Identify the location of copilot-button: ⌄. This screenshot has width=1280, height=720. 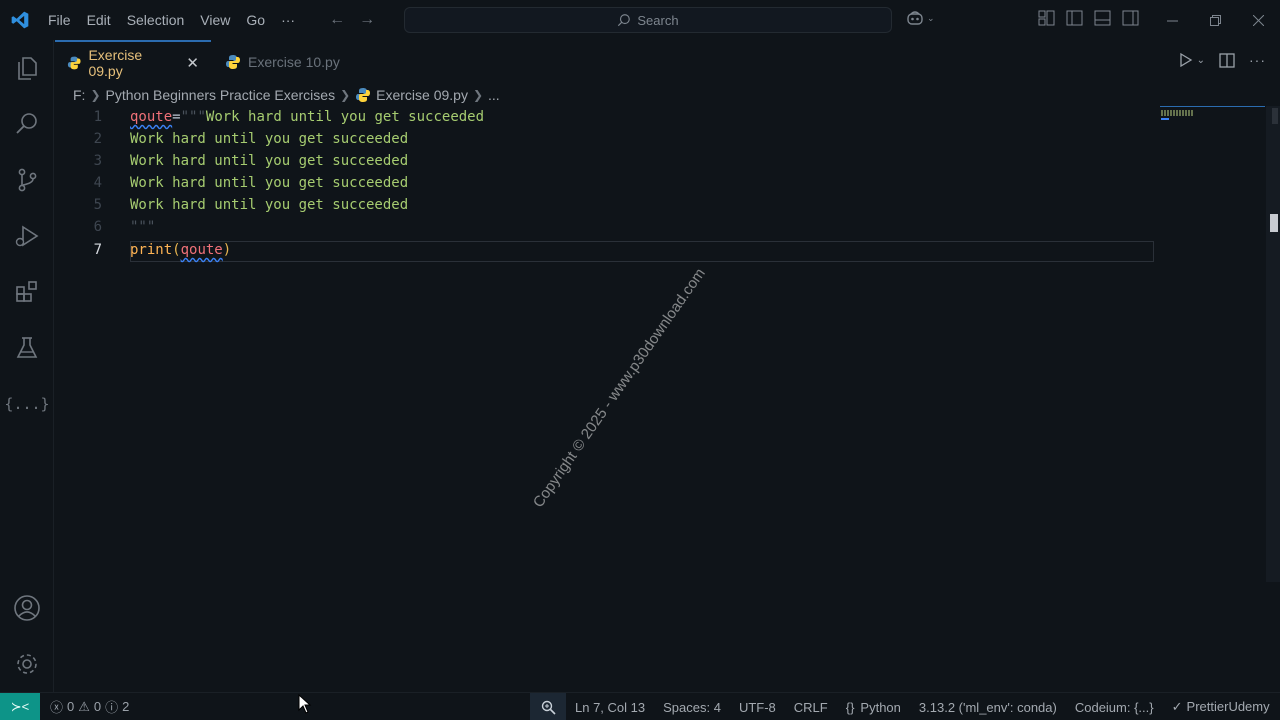
(920, 18).